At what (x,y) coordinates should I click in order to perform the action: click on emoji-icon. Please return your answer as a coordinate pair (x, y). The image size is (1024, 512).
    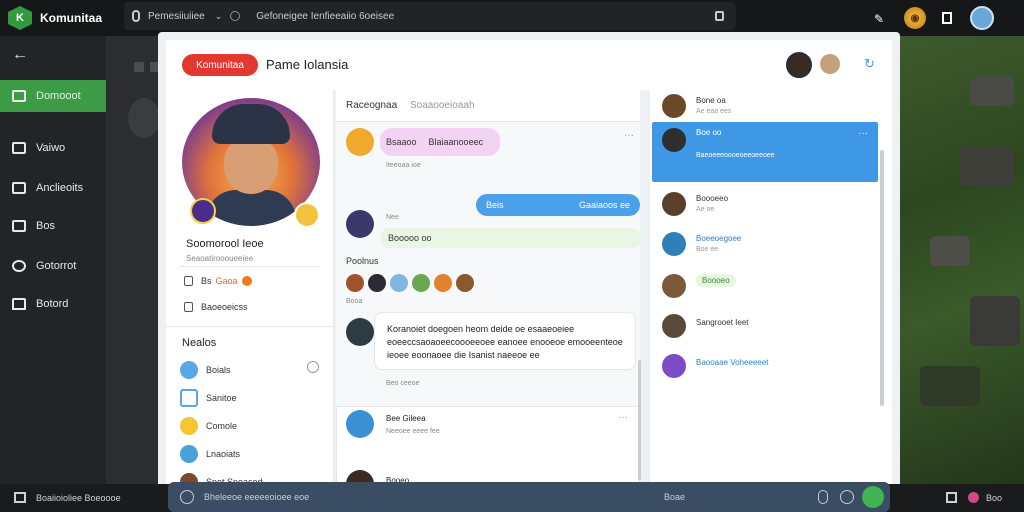
    Looking at the image, I should click on (847, 497).